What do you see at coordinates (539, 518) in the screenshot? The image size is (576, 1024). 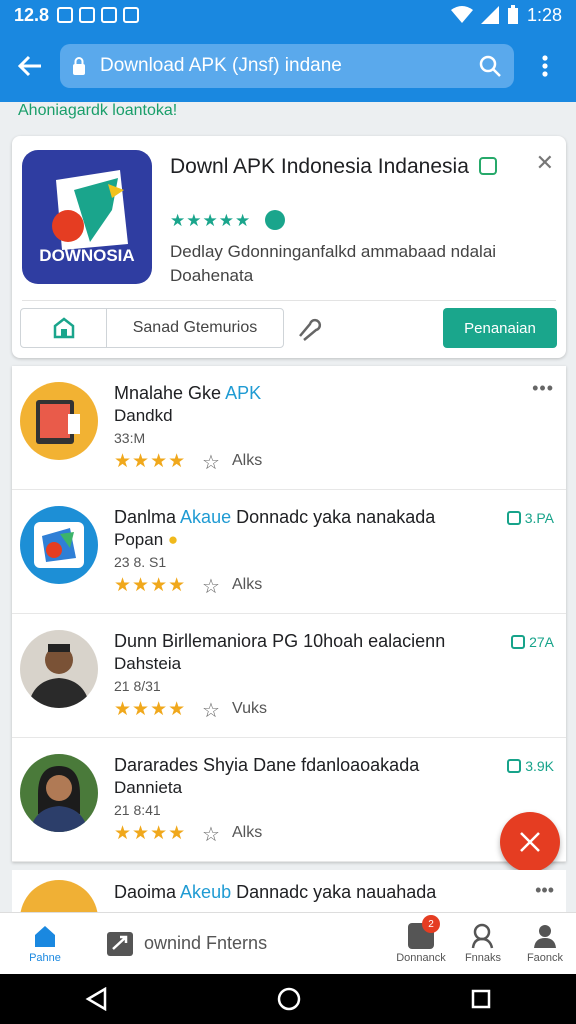 I see `download-count-text: 3.PA` at bounding box center [539, 518].